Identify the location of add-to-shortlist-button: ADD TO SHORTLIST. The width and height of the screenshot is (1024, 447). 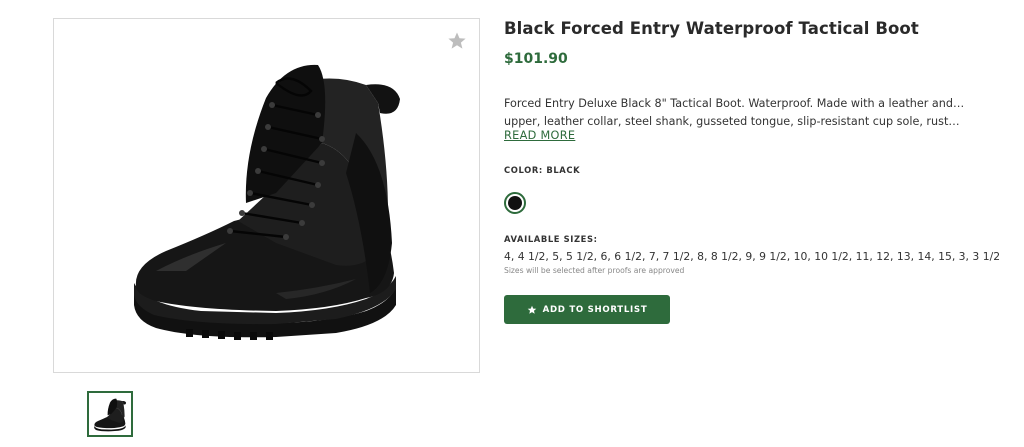
(587, 309).